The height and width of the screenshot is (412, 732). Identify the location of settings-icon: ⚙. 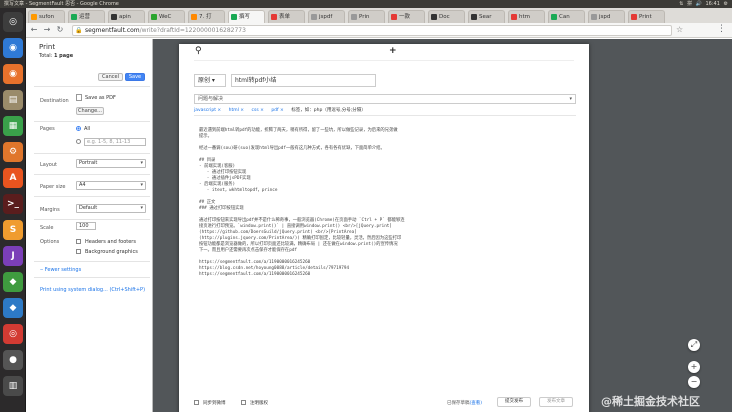
(13, 152).